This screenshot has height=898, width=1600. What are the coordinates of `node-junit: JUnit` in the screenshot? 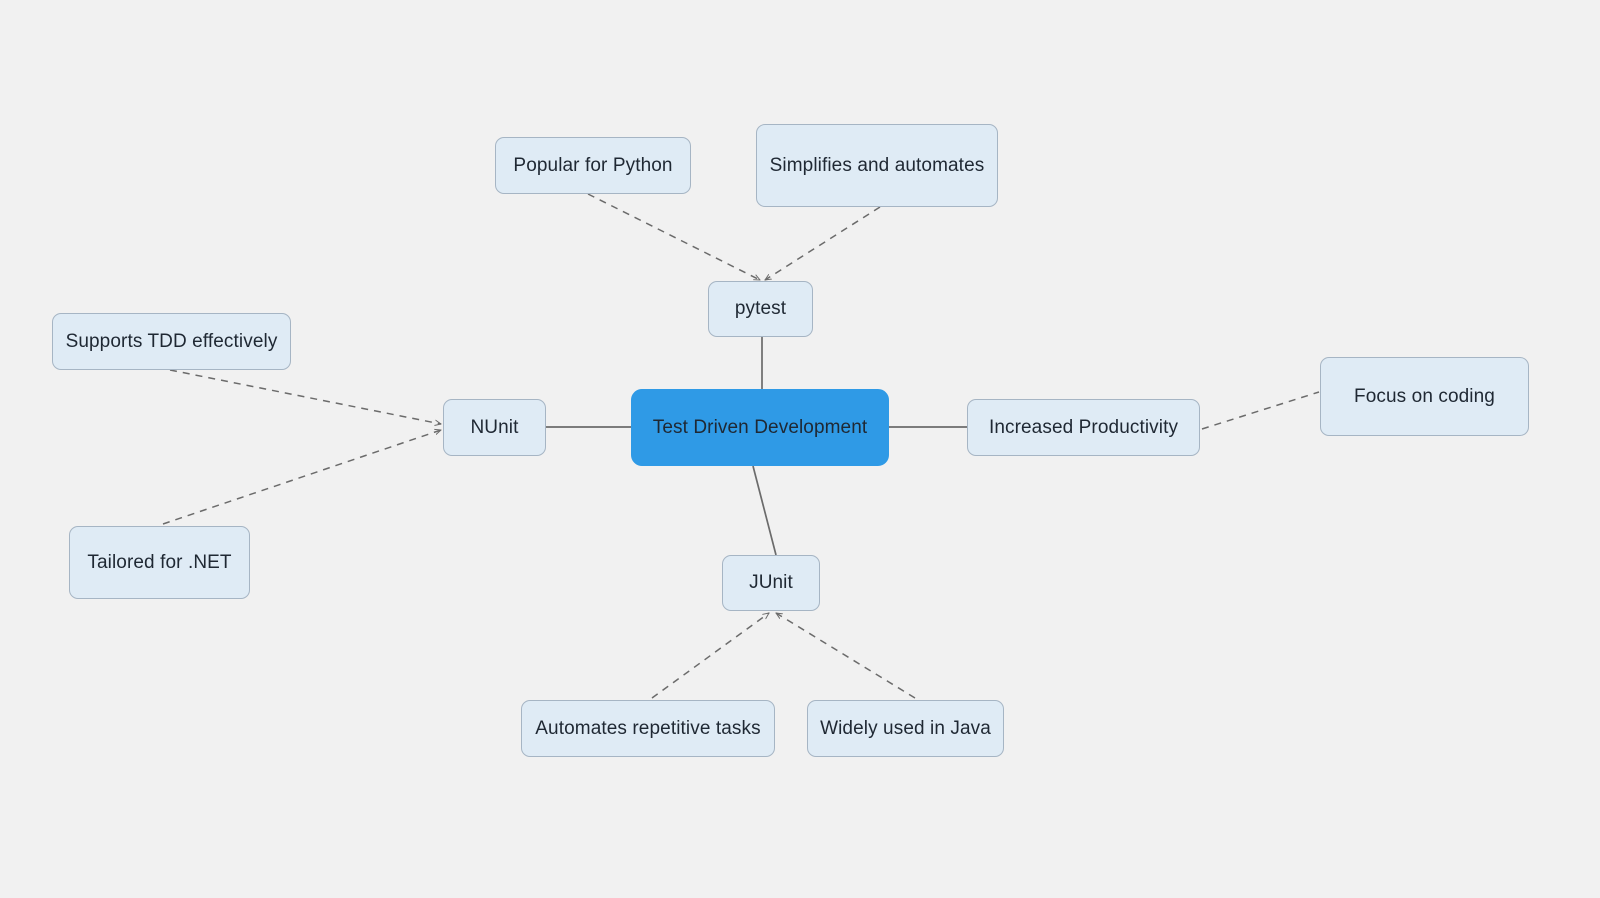 It's located at (771, 583).